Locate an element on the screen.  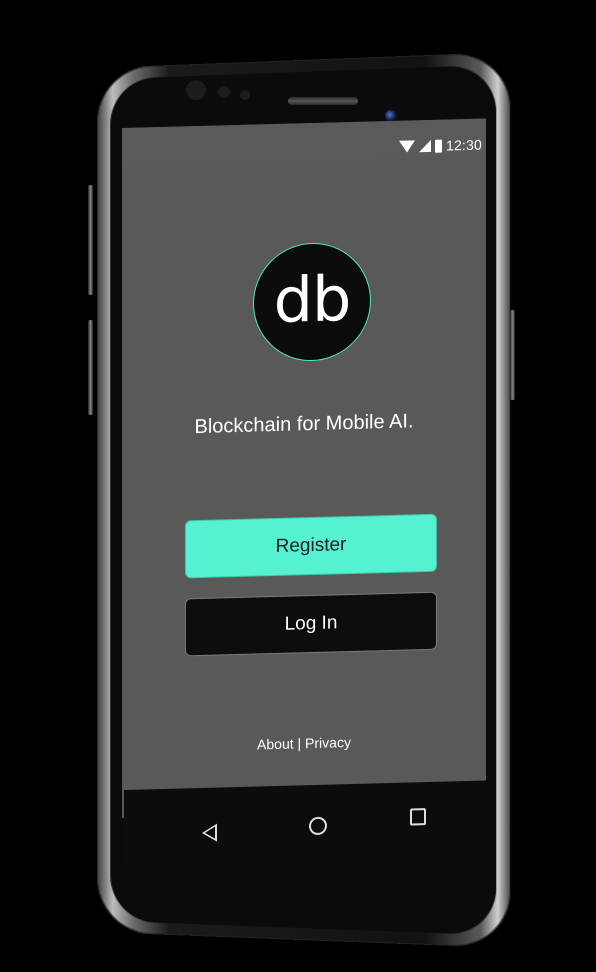
battery-icon is located at coordinates (438, 146).